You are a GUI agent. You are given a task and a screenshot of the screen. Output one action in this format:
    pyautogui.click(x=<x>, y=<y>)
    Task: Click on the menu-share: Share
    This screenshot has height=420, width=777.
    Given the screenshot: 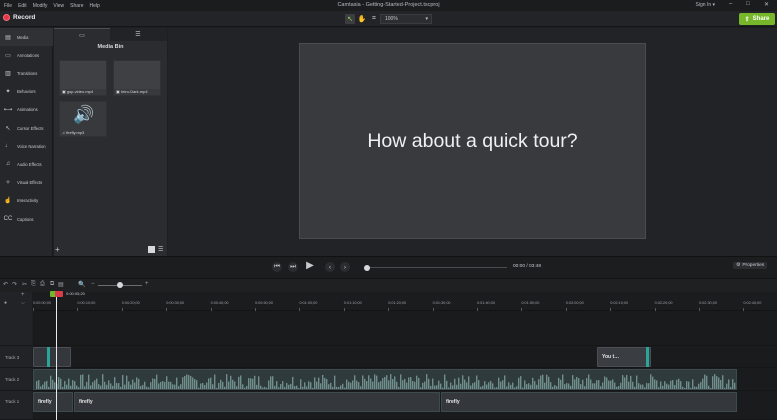 What is the action you would take?
    pyautogui.click(x=76, y=6)
    